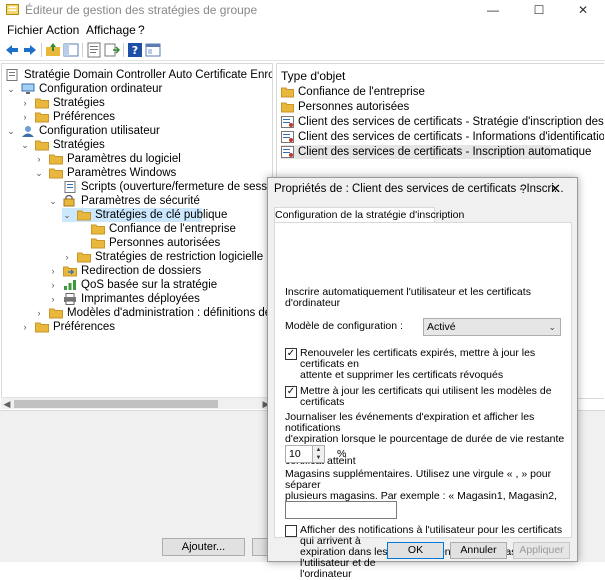 The height and width of the screenshot is (580, 605). I want to click on policy-icon, so click(12, 75).